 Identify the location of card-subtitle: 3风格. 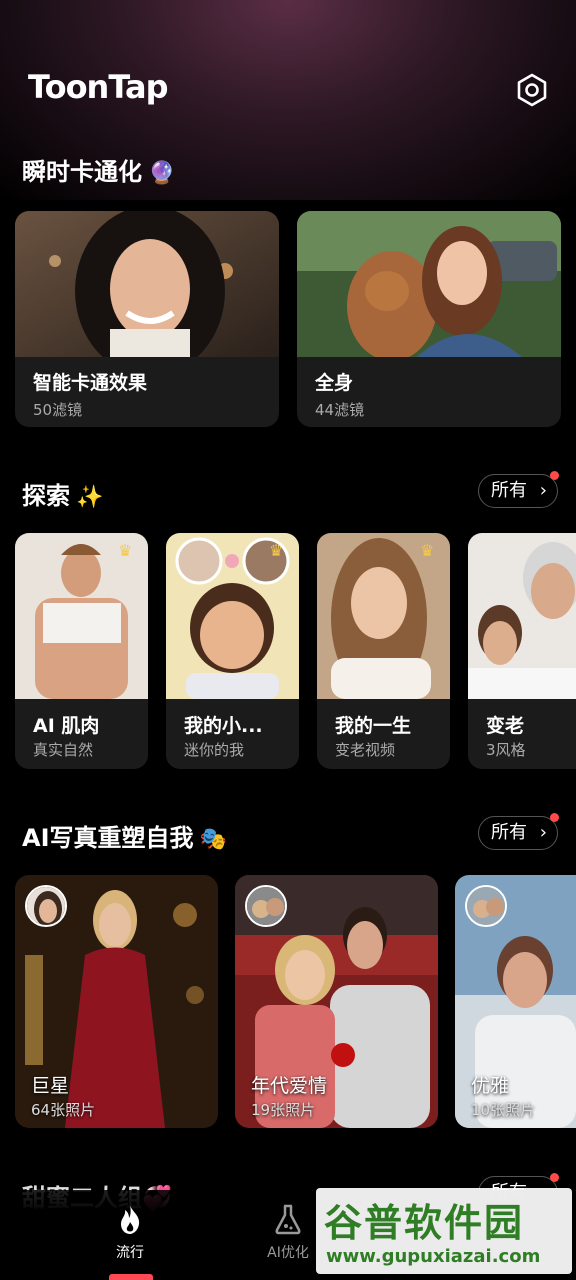
(506, 750).